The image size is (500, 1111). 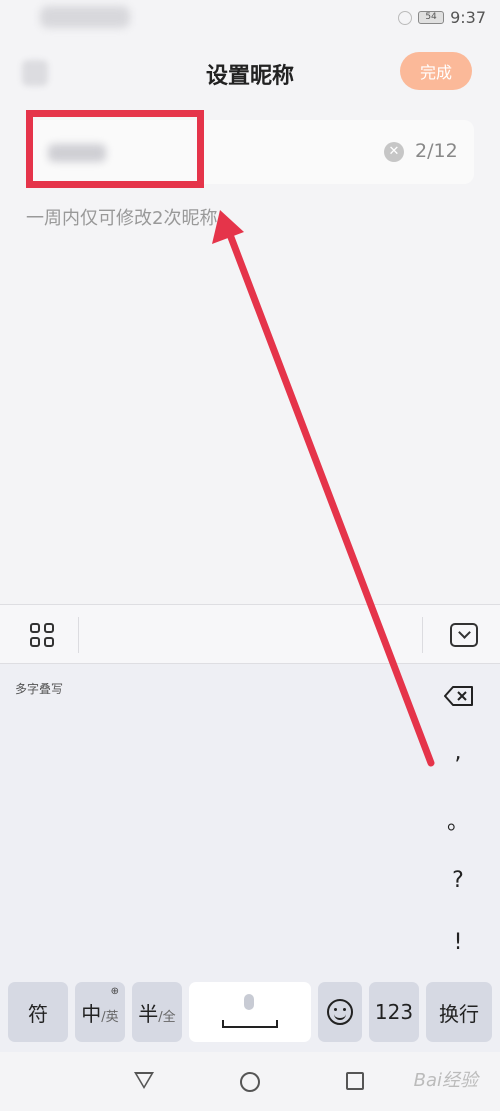 I want to click on english-label: /英, so click(x=110, y=1017).